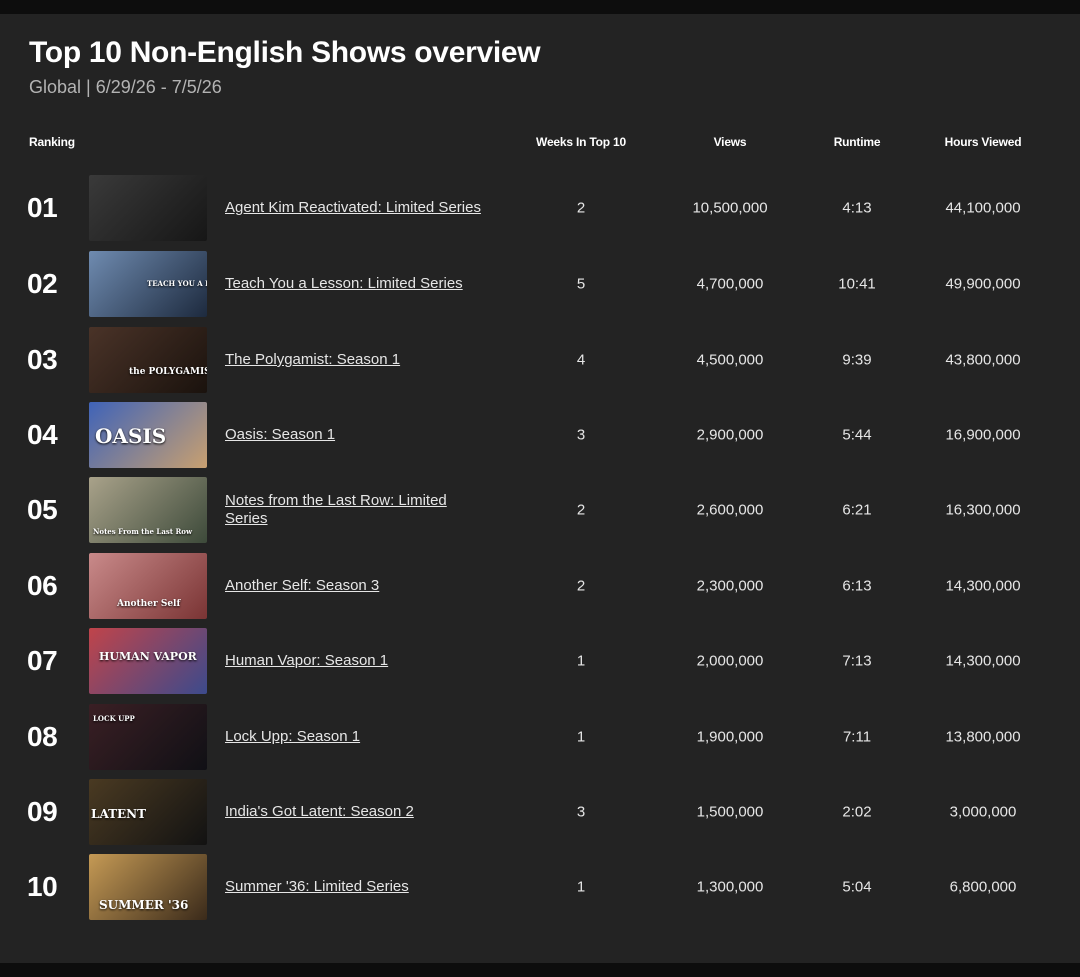 The image size is (1080, 977). I want to click on rank-number: 07, so click(42, 660).